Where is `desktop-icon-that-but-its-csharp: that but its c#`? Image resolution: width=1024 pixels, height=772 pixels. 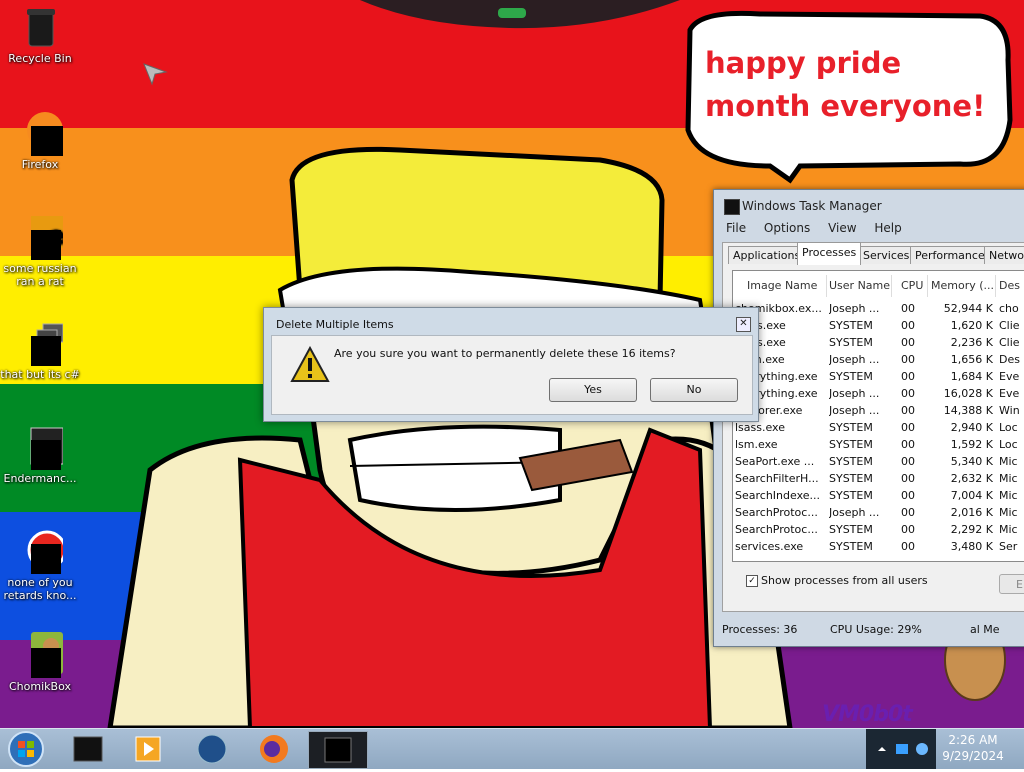 desktop-icon-that-but-its-csharp: that but its c# is located at coordinates (40, 350).